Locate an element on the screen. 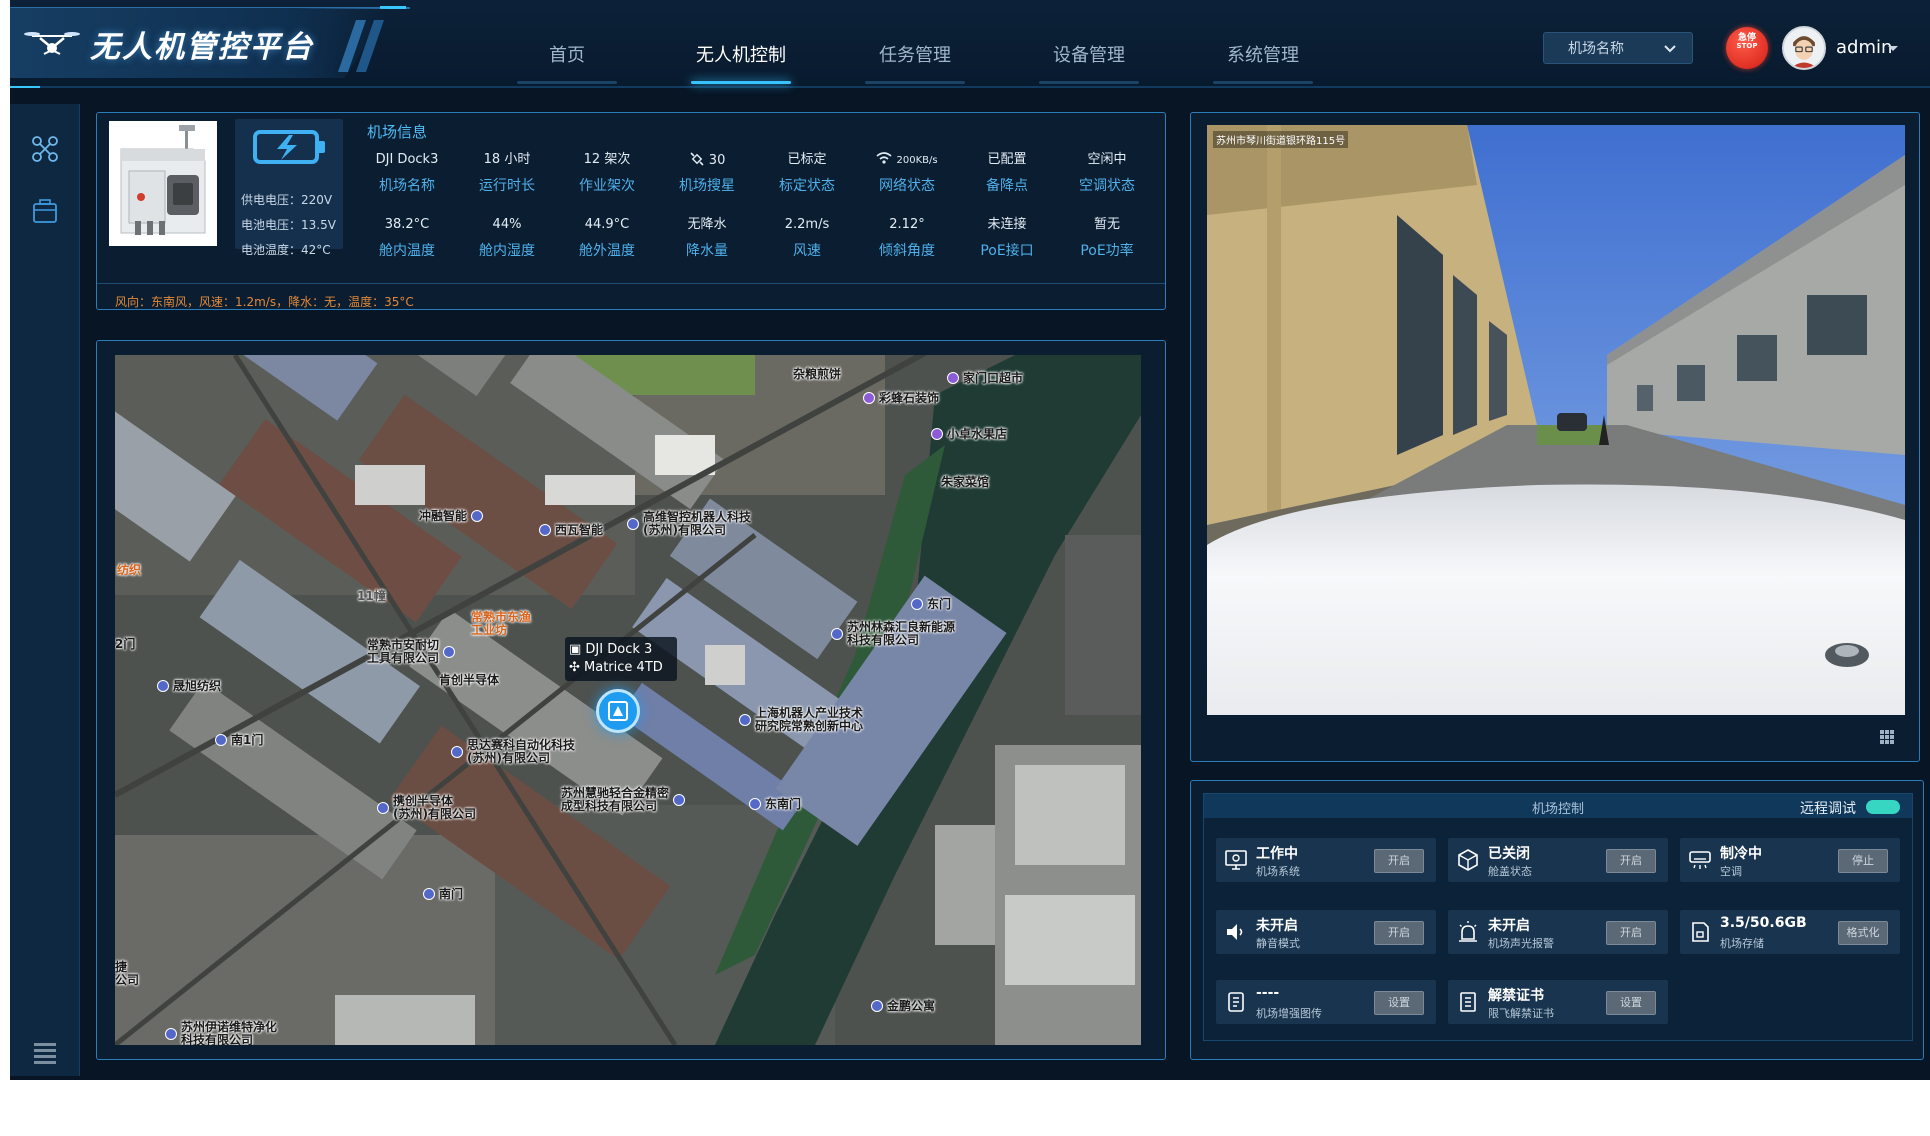  info-item: 无降水 降水量 is located at coordinates (707, 238).